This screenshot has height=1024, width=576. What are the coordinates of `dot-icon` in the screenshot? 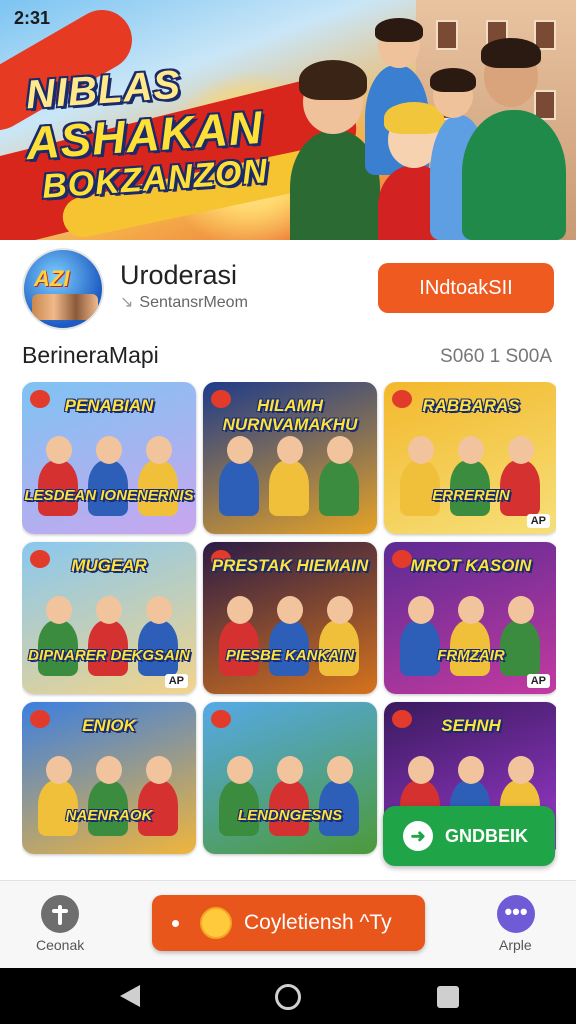 It's located at (175, 923).